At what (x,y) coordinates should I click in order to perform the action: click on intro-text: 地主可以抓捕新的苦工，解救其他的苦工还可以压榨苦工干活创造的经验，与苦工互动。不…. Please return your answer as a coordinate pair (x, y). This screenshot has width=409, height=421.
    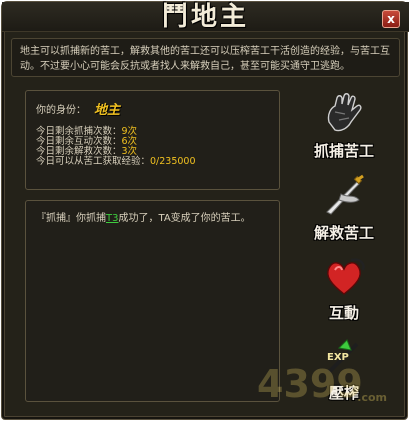
    Looking at the image, I should click on (205, 57).